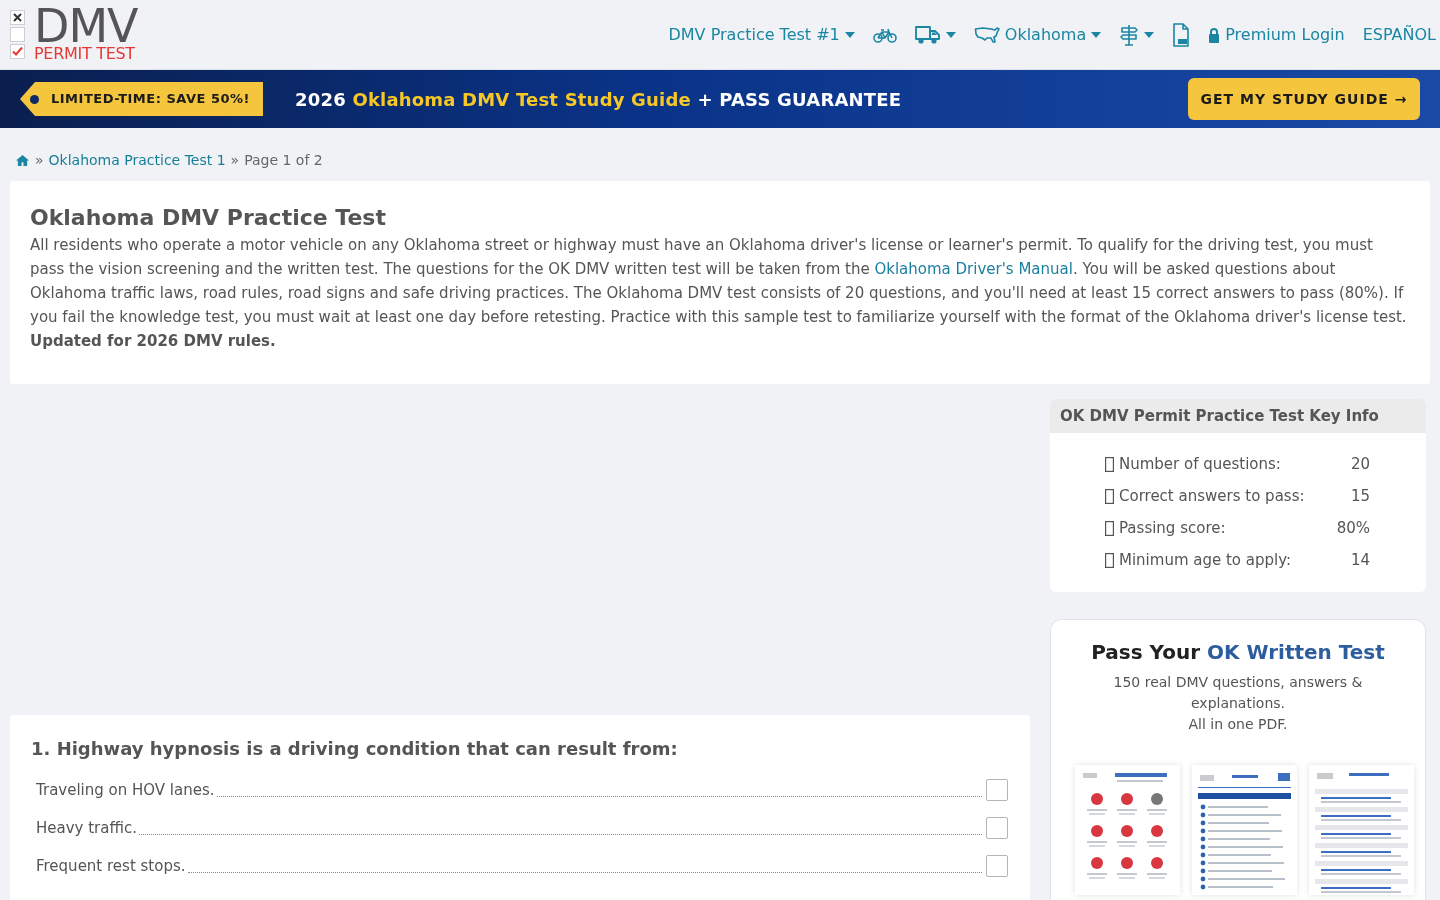 The height and width of the screenshot is (900, 1440). I want to click on question-text: 1. Highway hypnosis is a driving condition that can result from:, so click(355, 749).